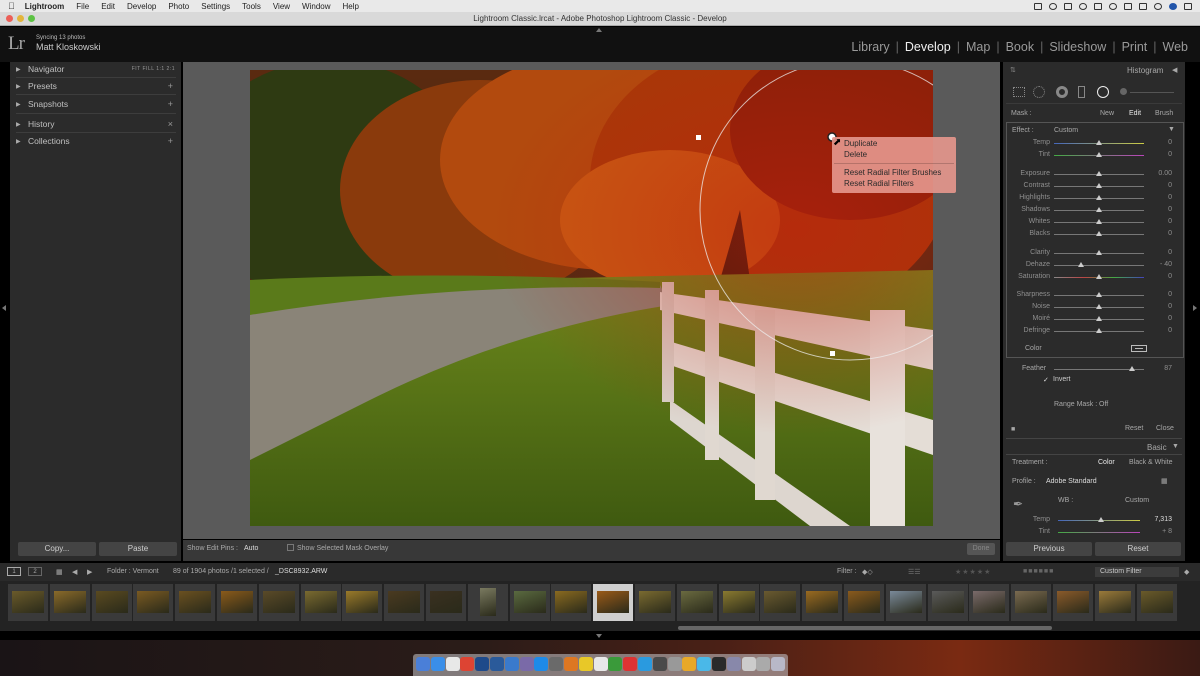  I want to click on info-icon: ⇅, so click(1013, 70).